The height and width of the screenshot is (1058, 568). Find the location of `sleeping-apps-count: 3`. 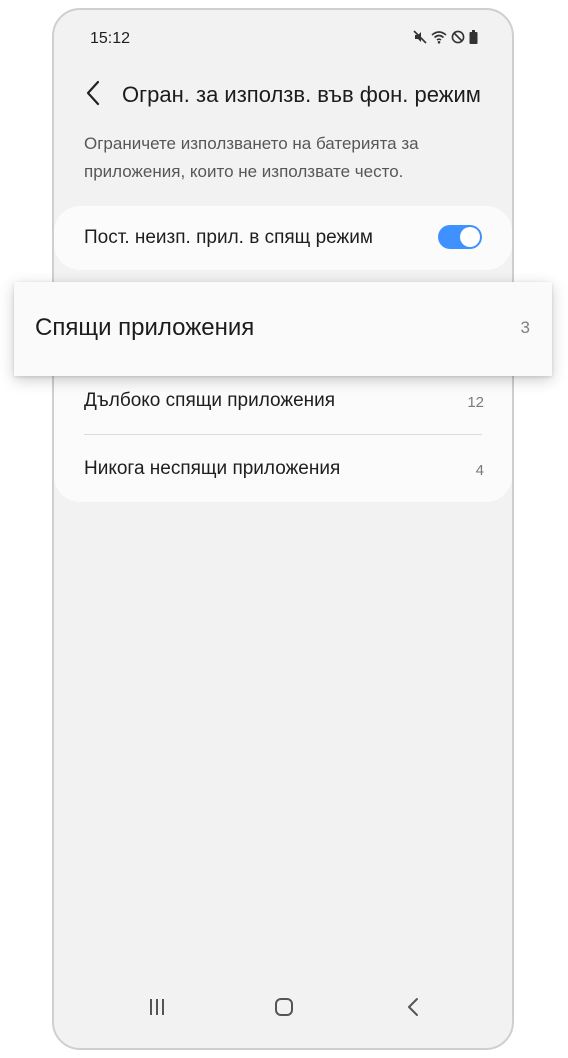

sleeping-apps-count: 3 is located at coordinates (525, 327).